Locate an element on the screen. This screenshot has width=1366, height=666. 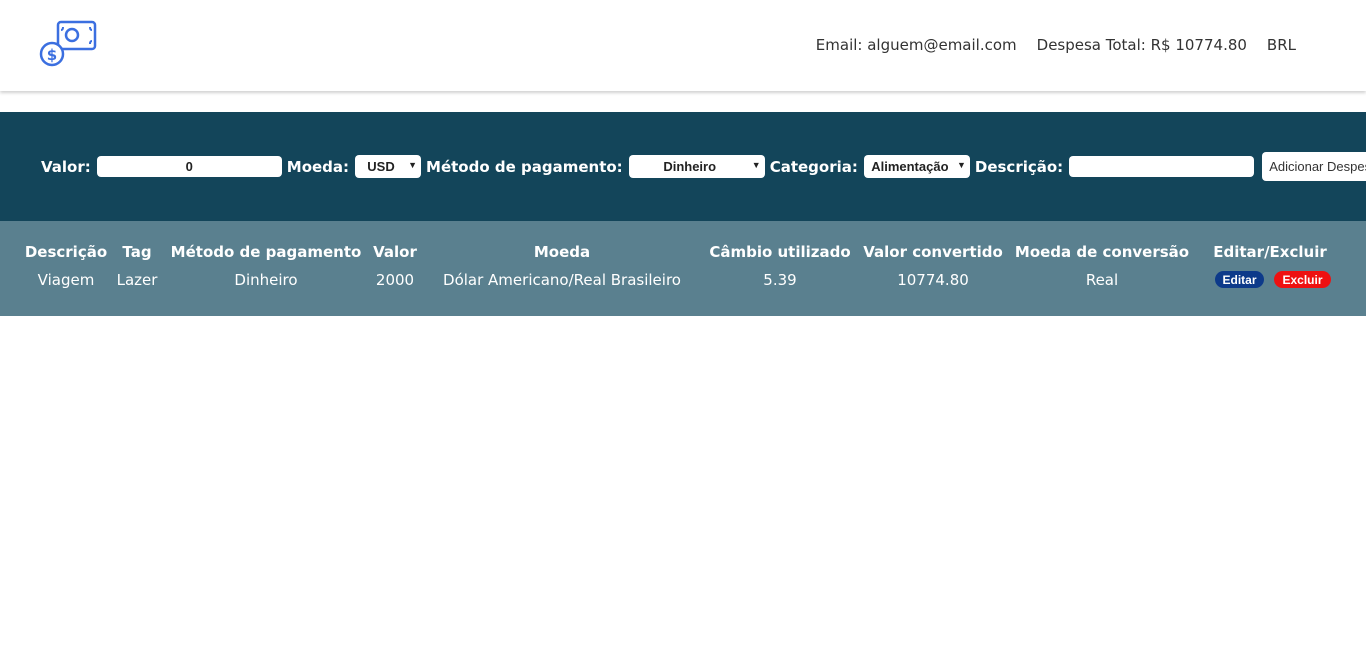
currency-select-value: USD is located at coordinates (381, 166).